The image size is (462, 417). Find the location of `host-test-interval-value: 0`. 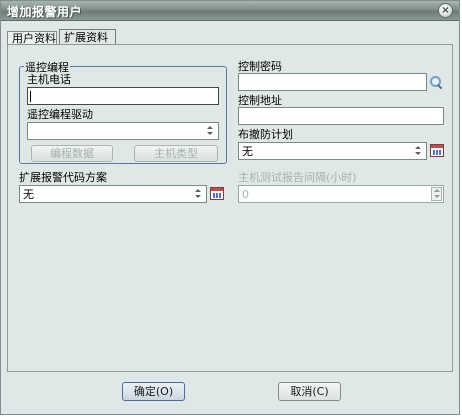

host-test-interval-value: 0 is located at coordinates (245, 194).